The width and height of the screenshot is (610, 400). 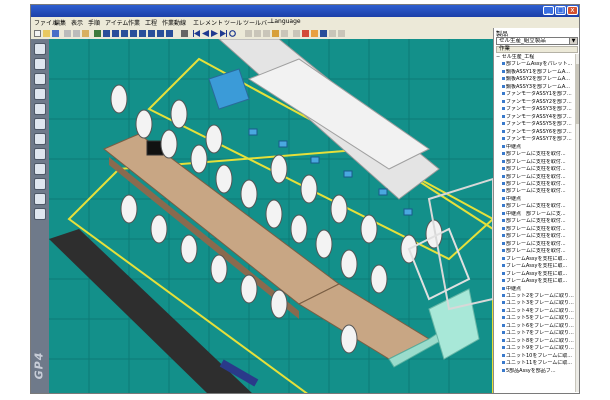 I want to click on light-icon, so click(x=275, y=33).